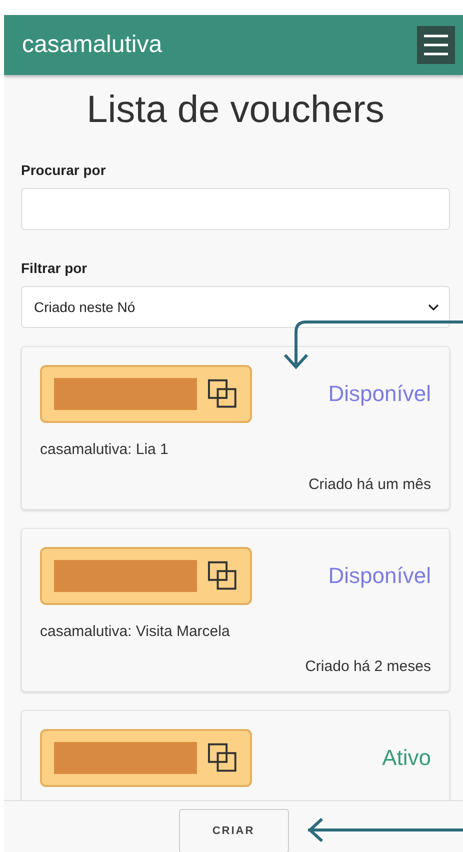  I want to click on created-date: Criado há 2 meses, so click(367, 666).